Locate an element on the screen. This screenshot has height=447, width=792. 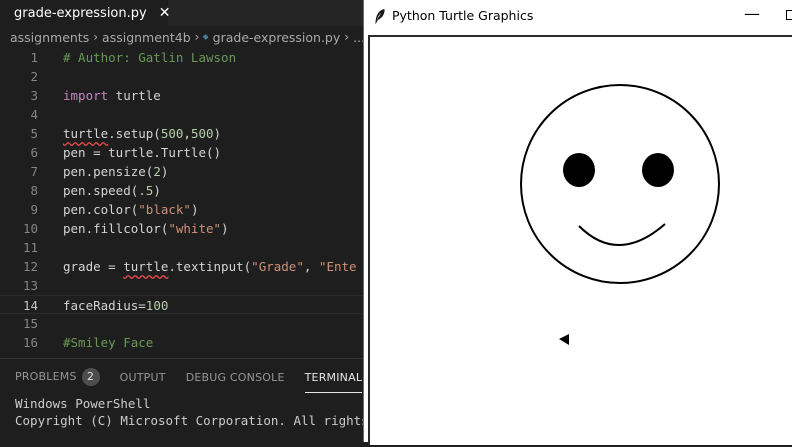
editor-tab-bar: grade-expression.py ✕ is located at coordinates (182, 13).